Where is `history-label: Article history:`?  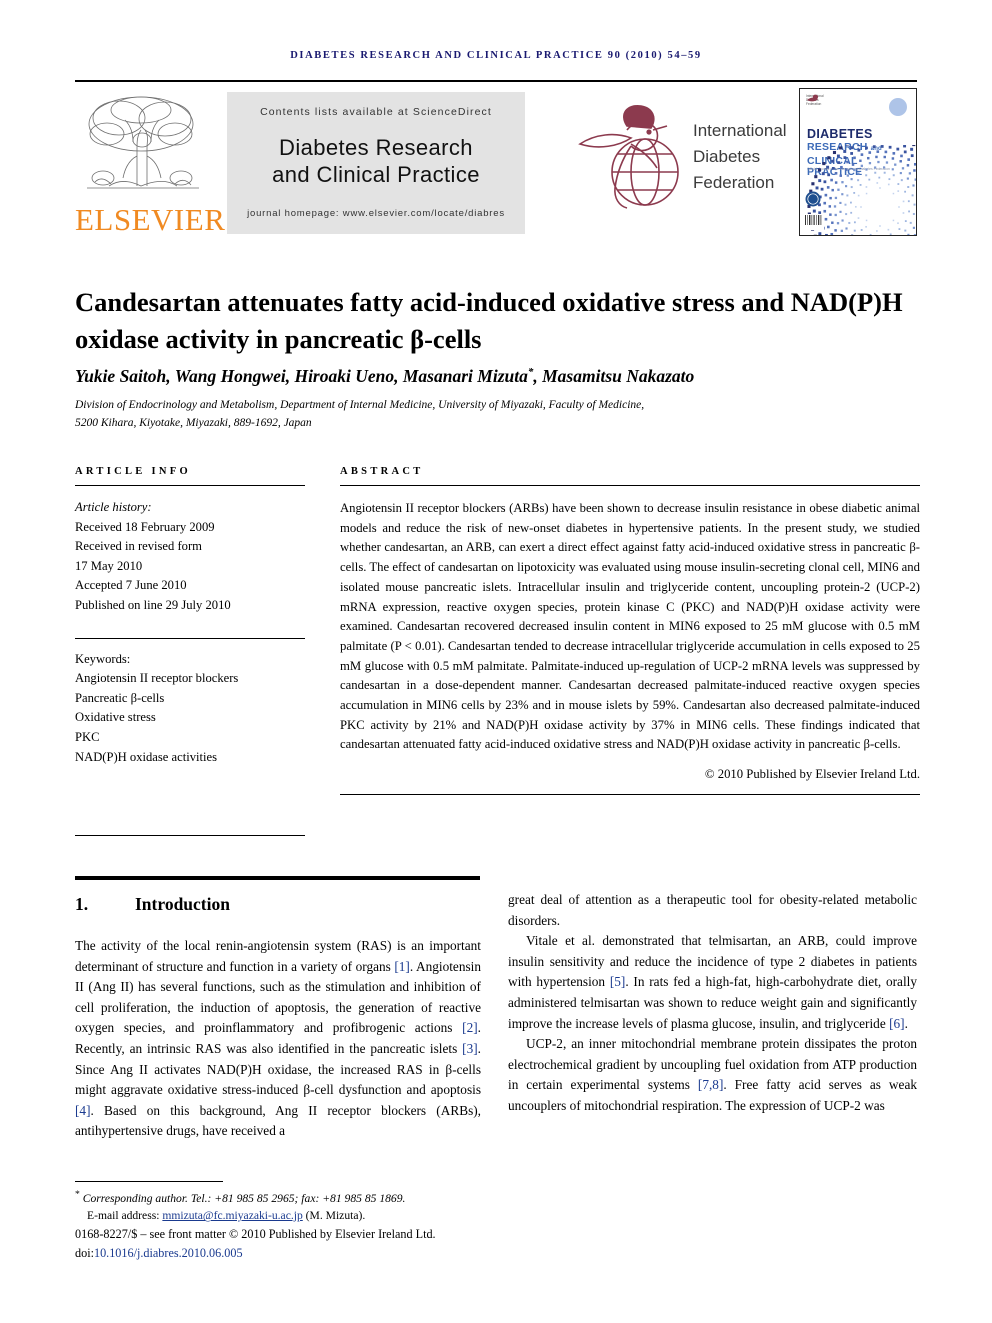
history-label: Article history: is located at coordinates (113, 507).